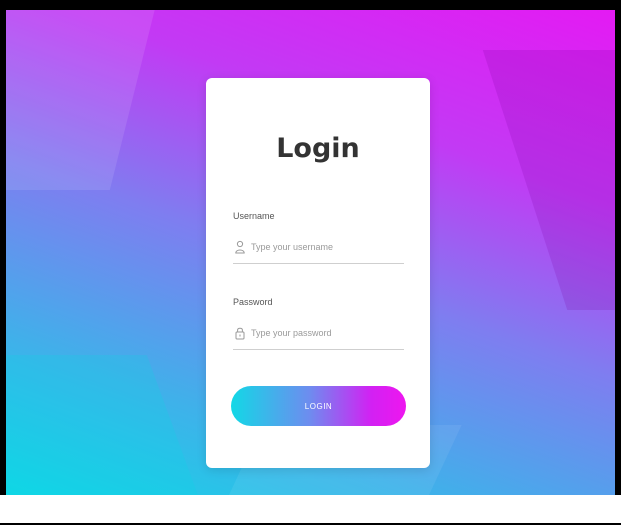 The height and width of the screenshot is (525, 621). What do you see at coordinates (253, 302) in the screenshot?
I see `password-label: Password` at bounding box center [253, 302].